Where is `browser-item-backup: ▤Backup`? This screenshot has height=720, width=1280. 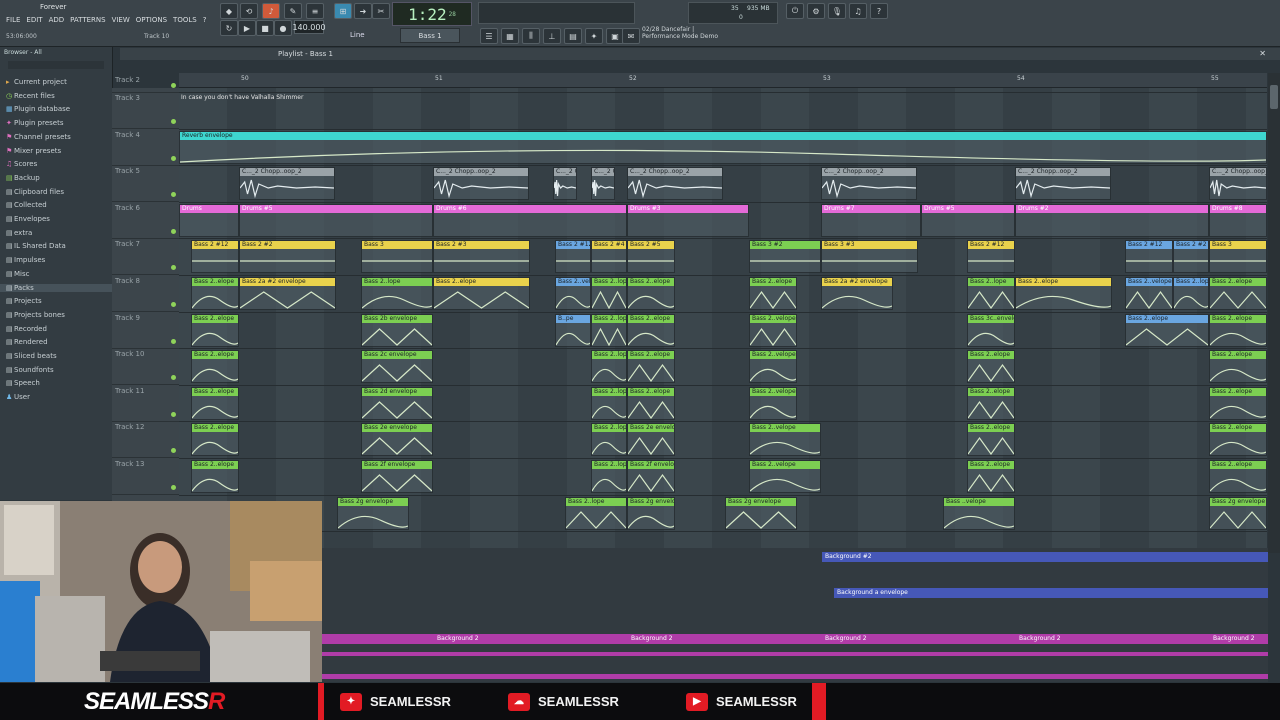 browser-item-backup: ▤Backup is located at coordinates (23, 178).